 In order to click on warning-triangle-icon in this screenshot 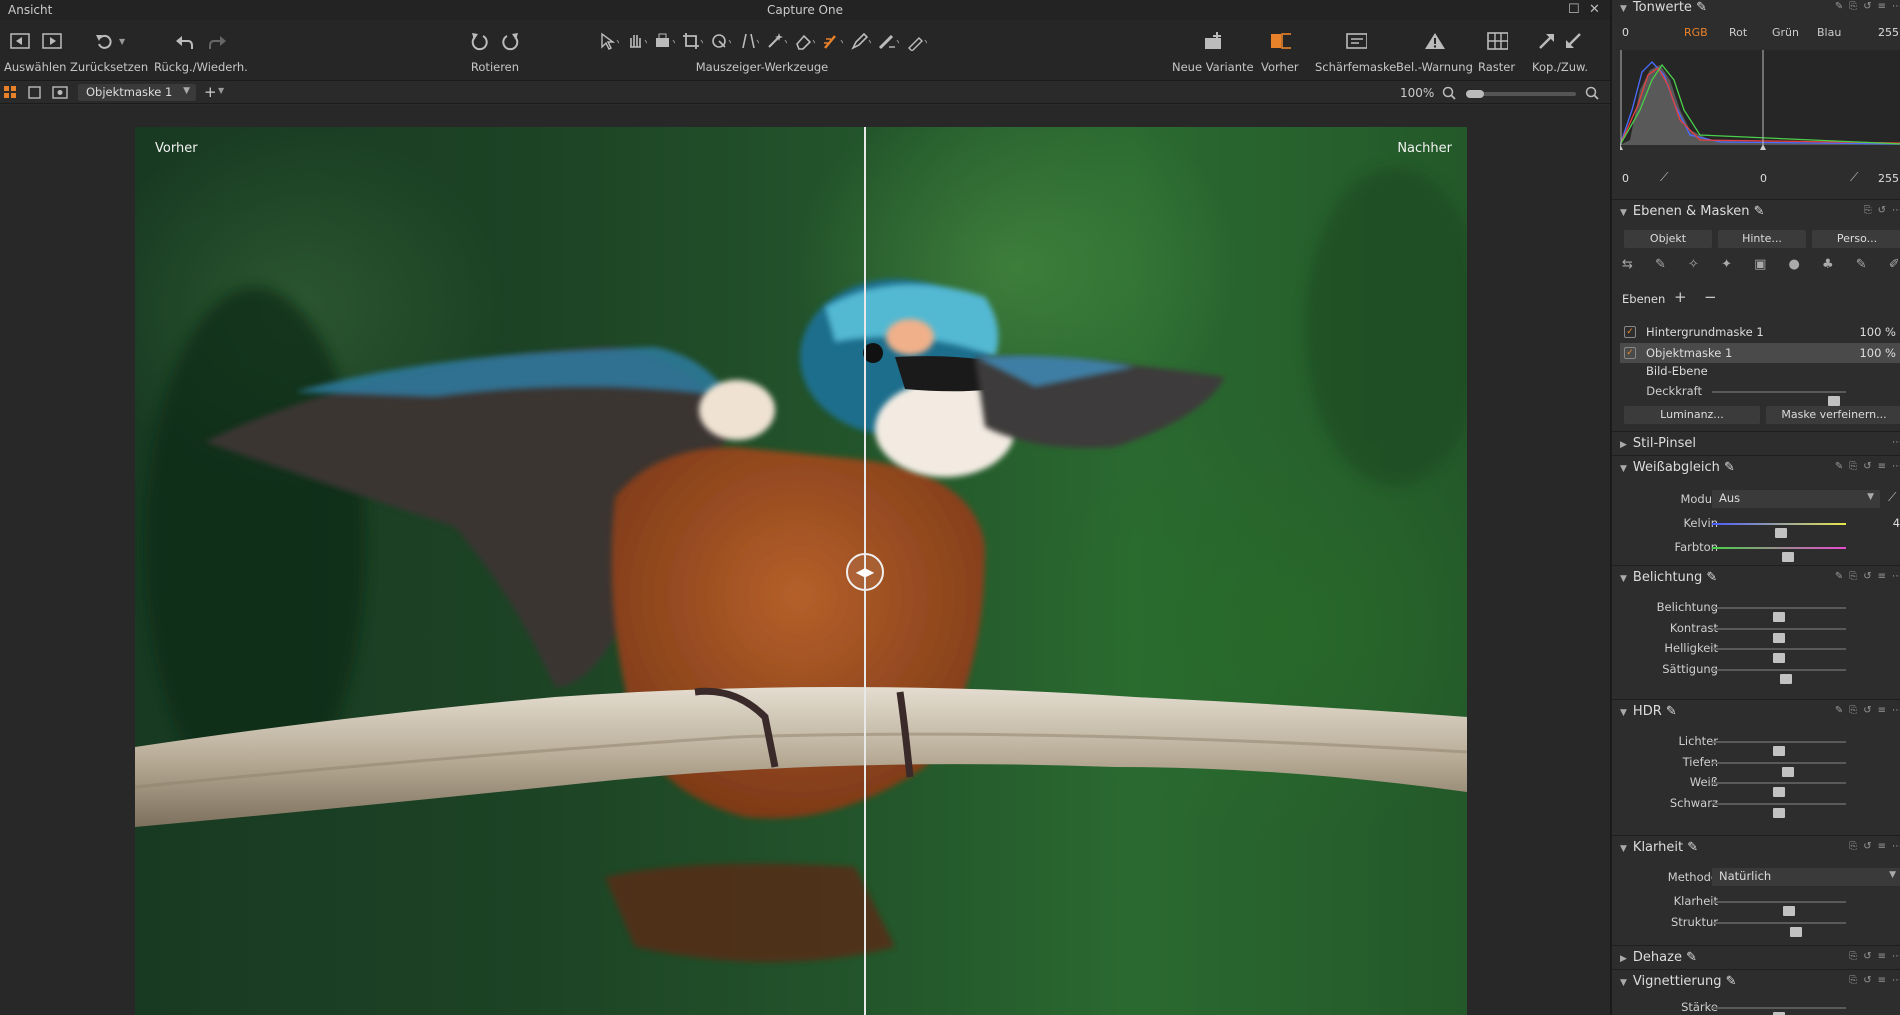, I will do `click(1434, 41)`.